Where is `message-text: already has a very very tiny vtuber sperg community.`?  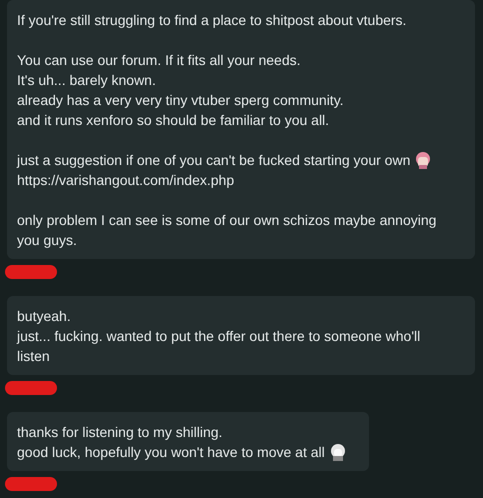
message-text: already has a very very tiny vtuber sperg community. is located at coordinates (180, 100).